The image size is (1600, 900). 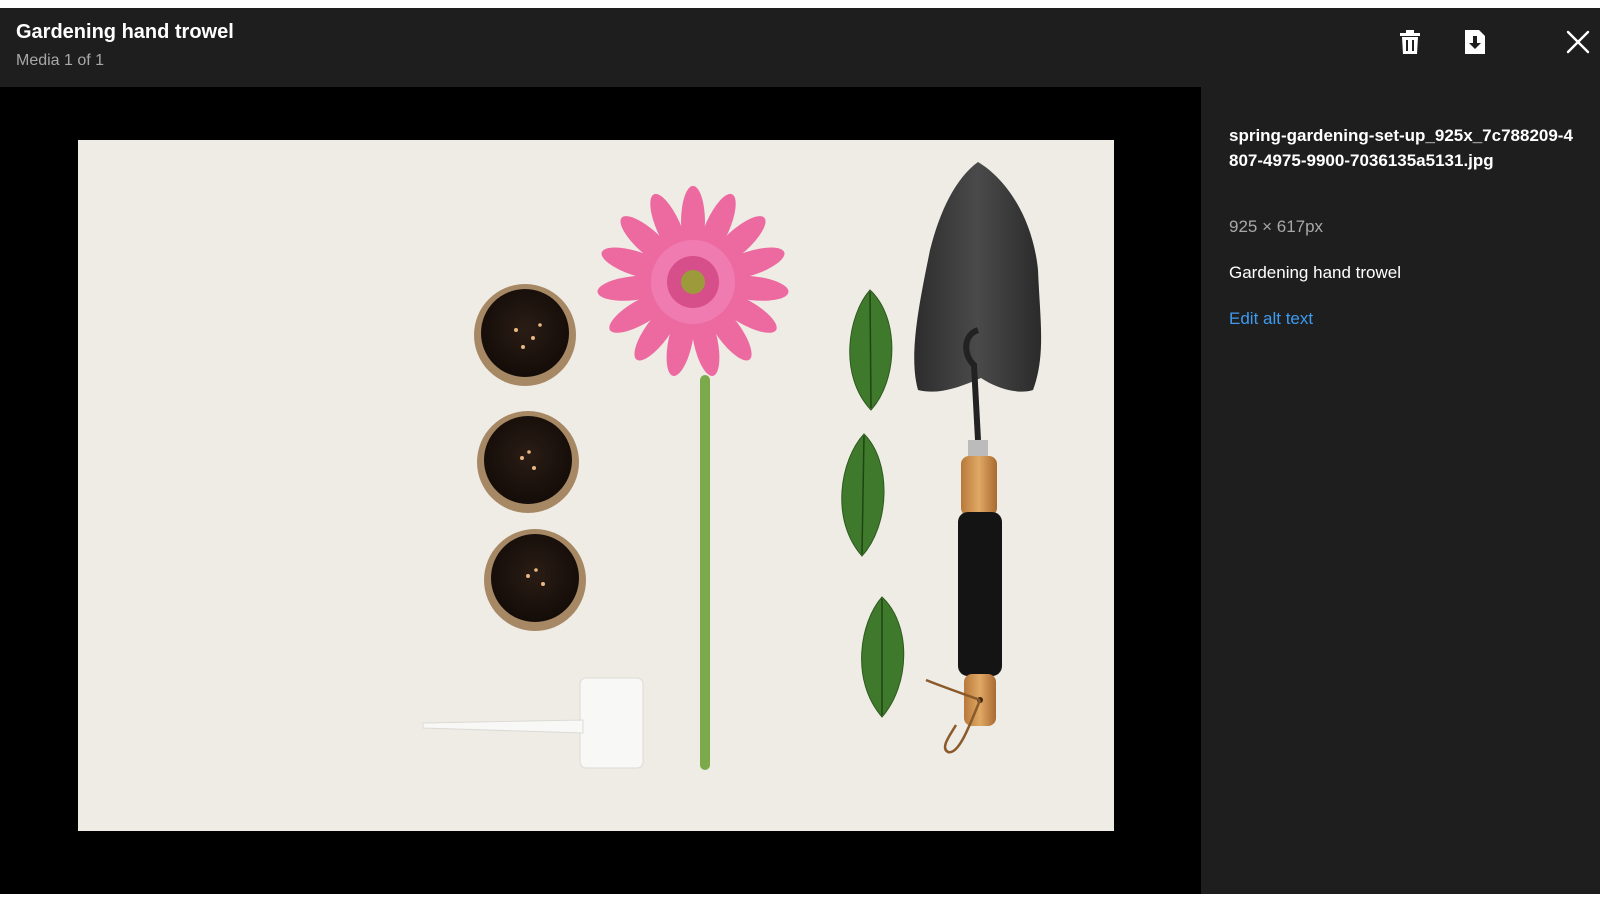 I want to click on image-dimensions: 925 × 617px, so click(x=1276, y=226).